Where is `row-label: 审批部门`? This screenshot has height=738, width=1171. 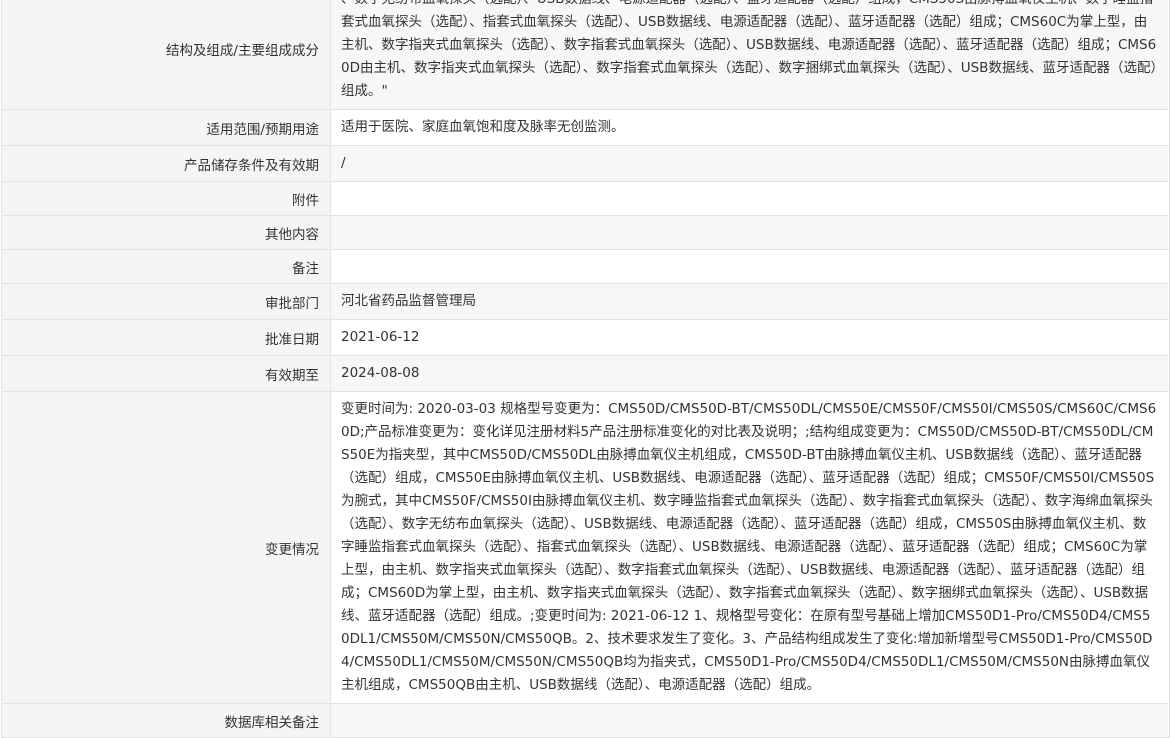 row-label: 审批部门 is located at coordinates (166, 301).